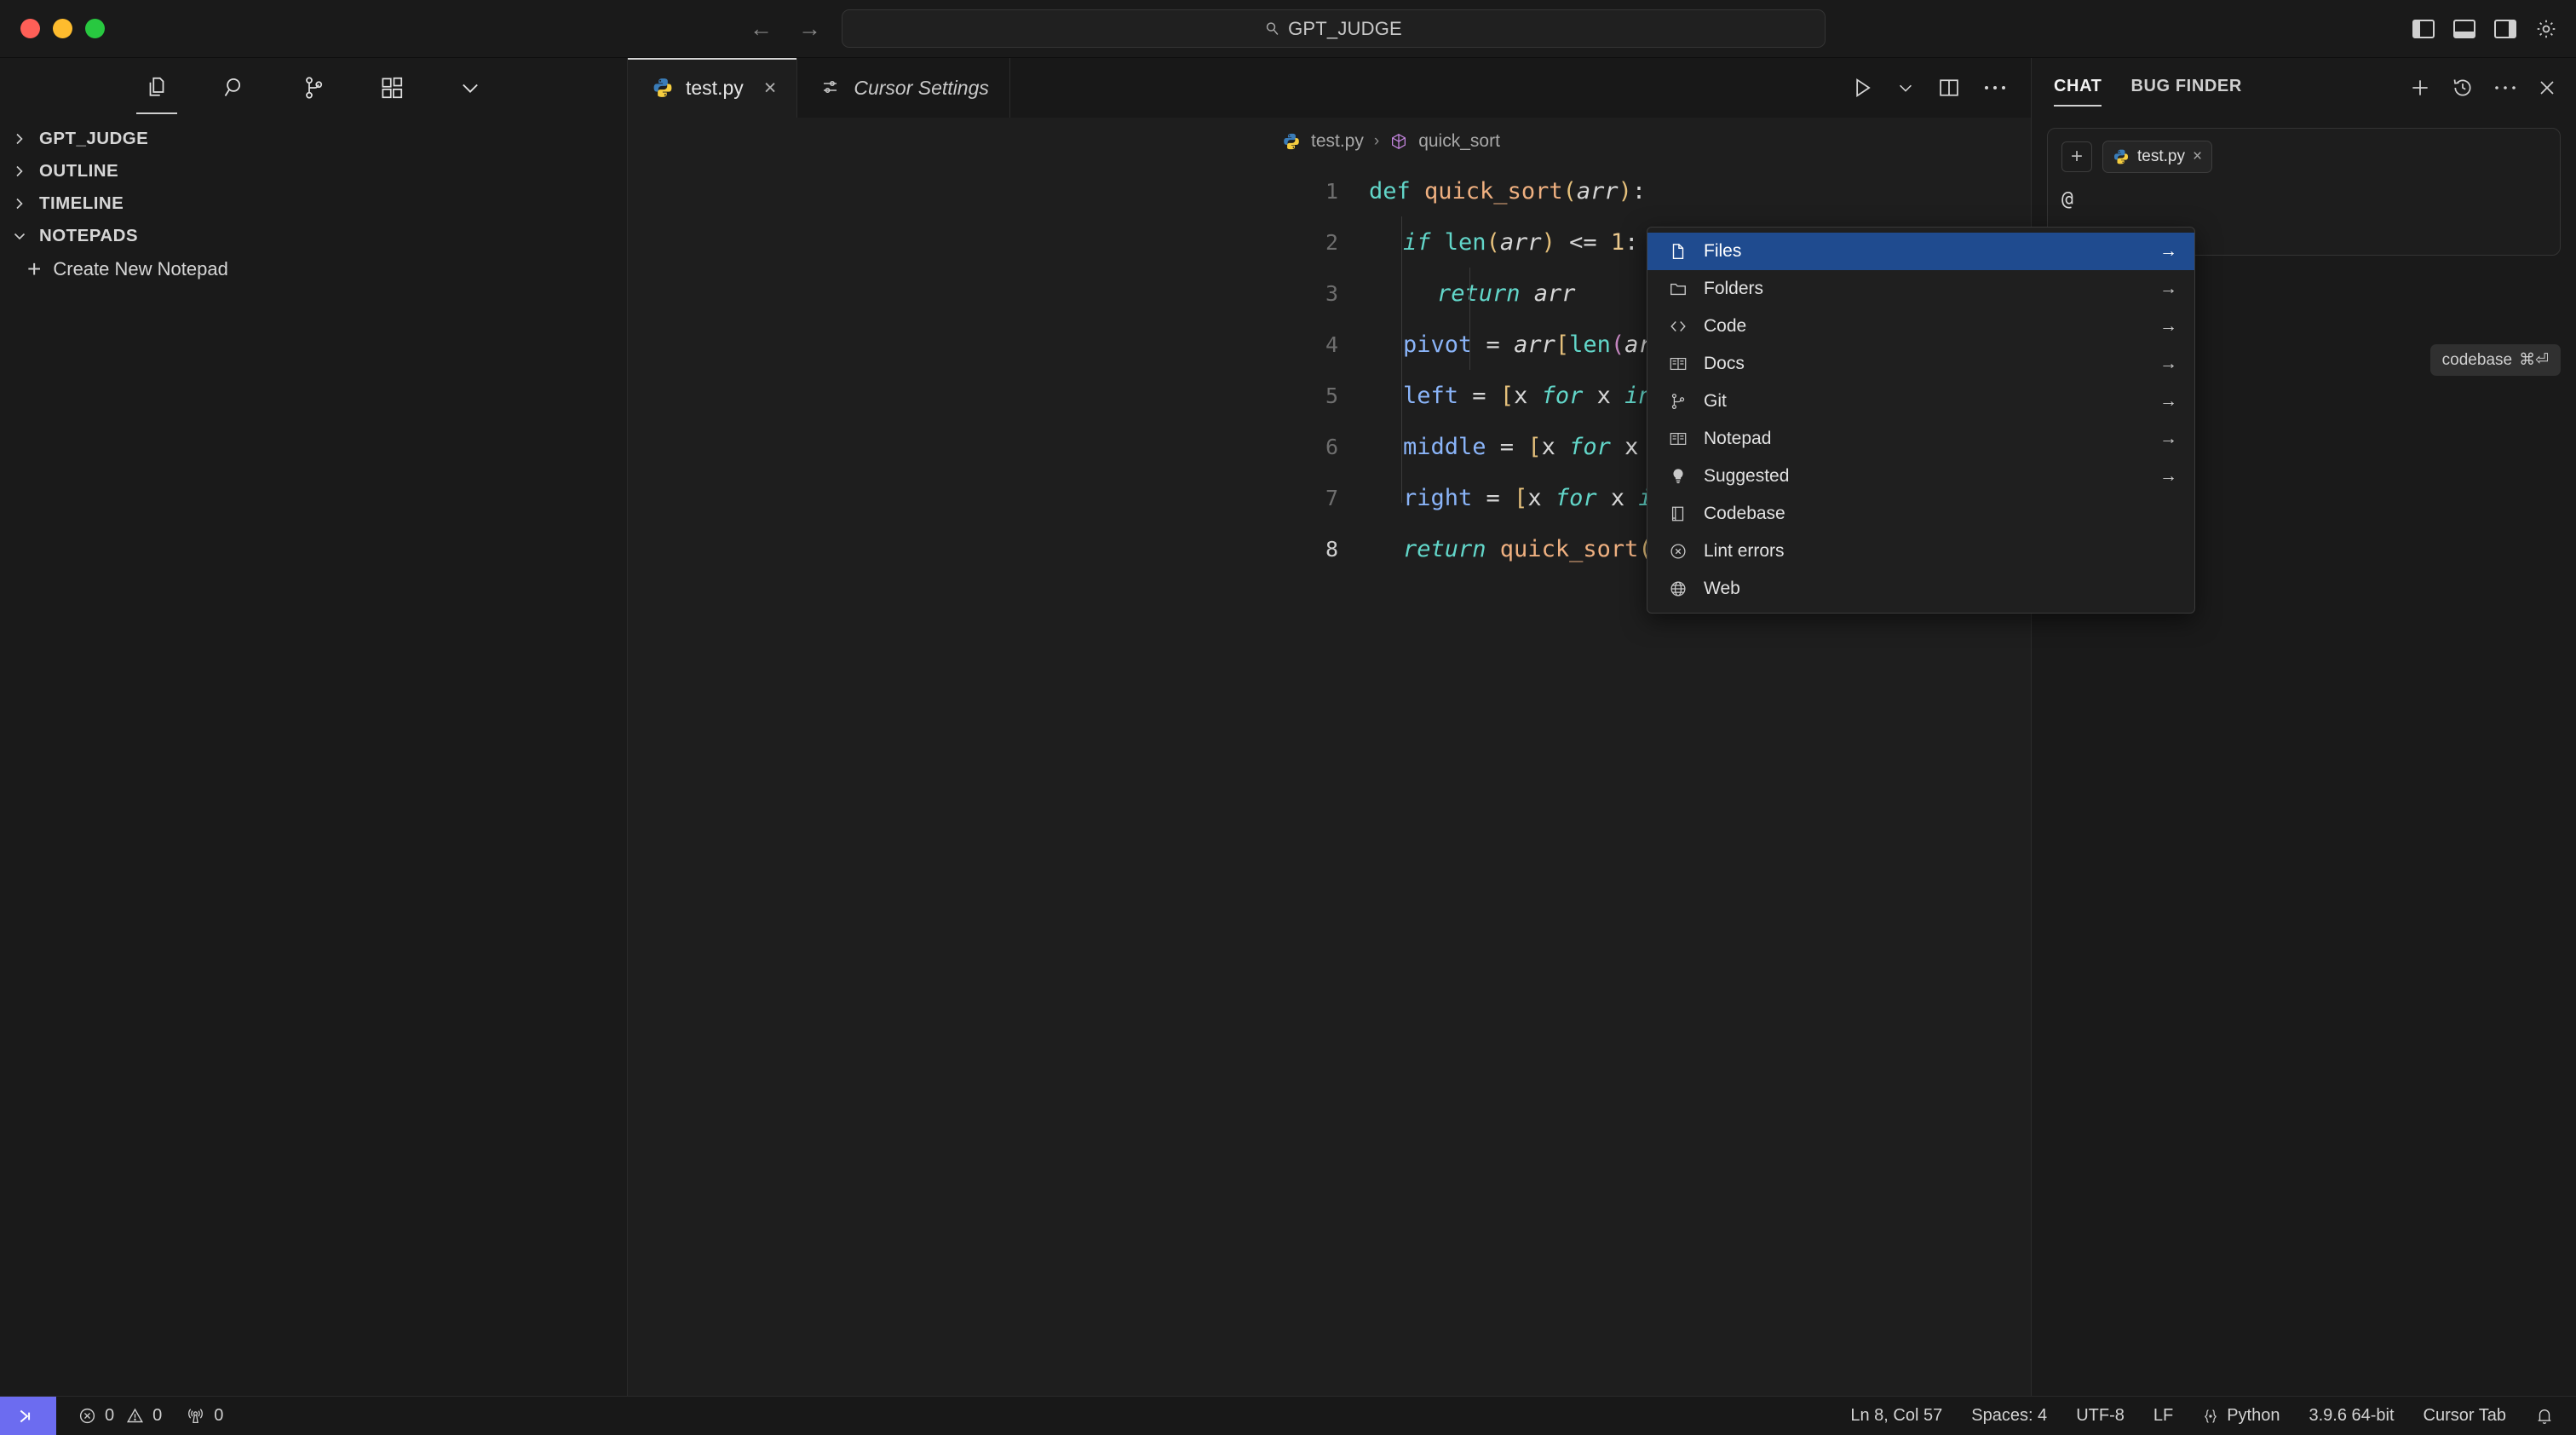 The width and height of the screenshot is (2576, 1435). Describe the element at coordinates (2009, 1416) in the screenshot. I see `indentation: Spaces: 4` at that location.